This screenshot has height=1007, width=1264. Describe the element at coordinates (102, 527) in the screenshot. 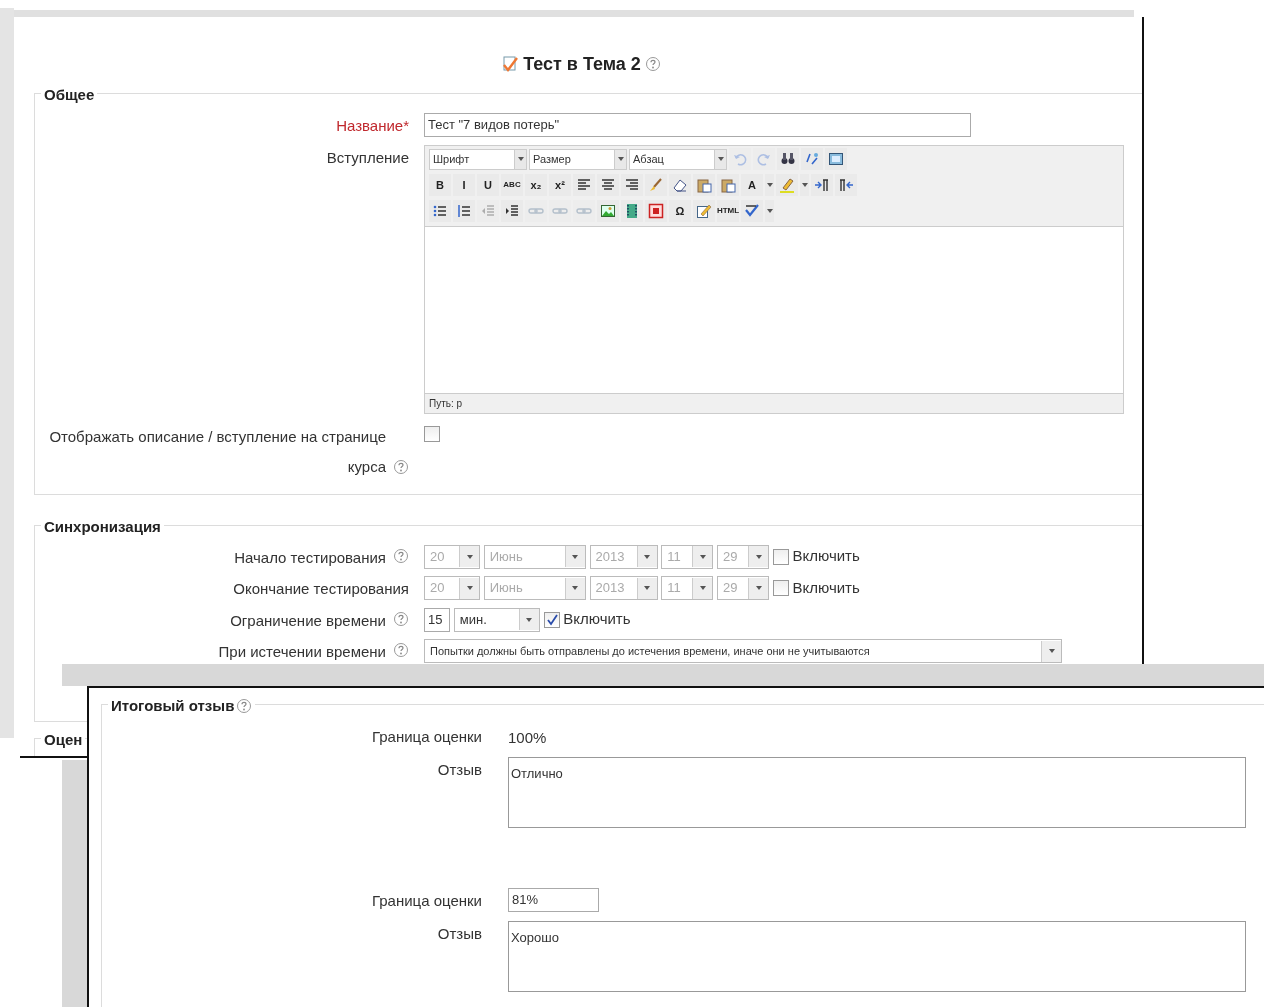

I see `section-title: Синхронизация` at that location.